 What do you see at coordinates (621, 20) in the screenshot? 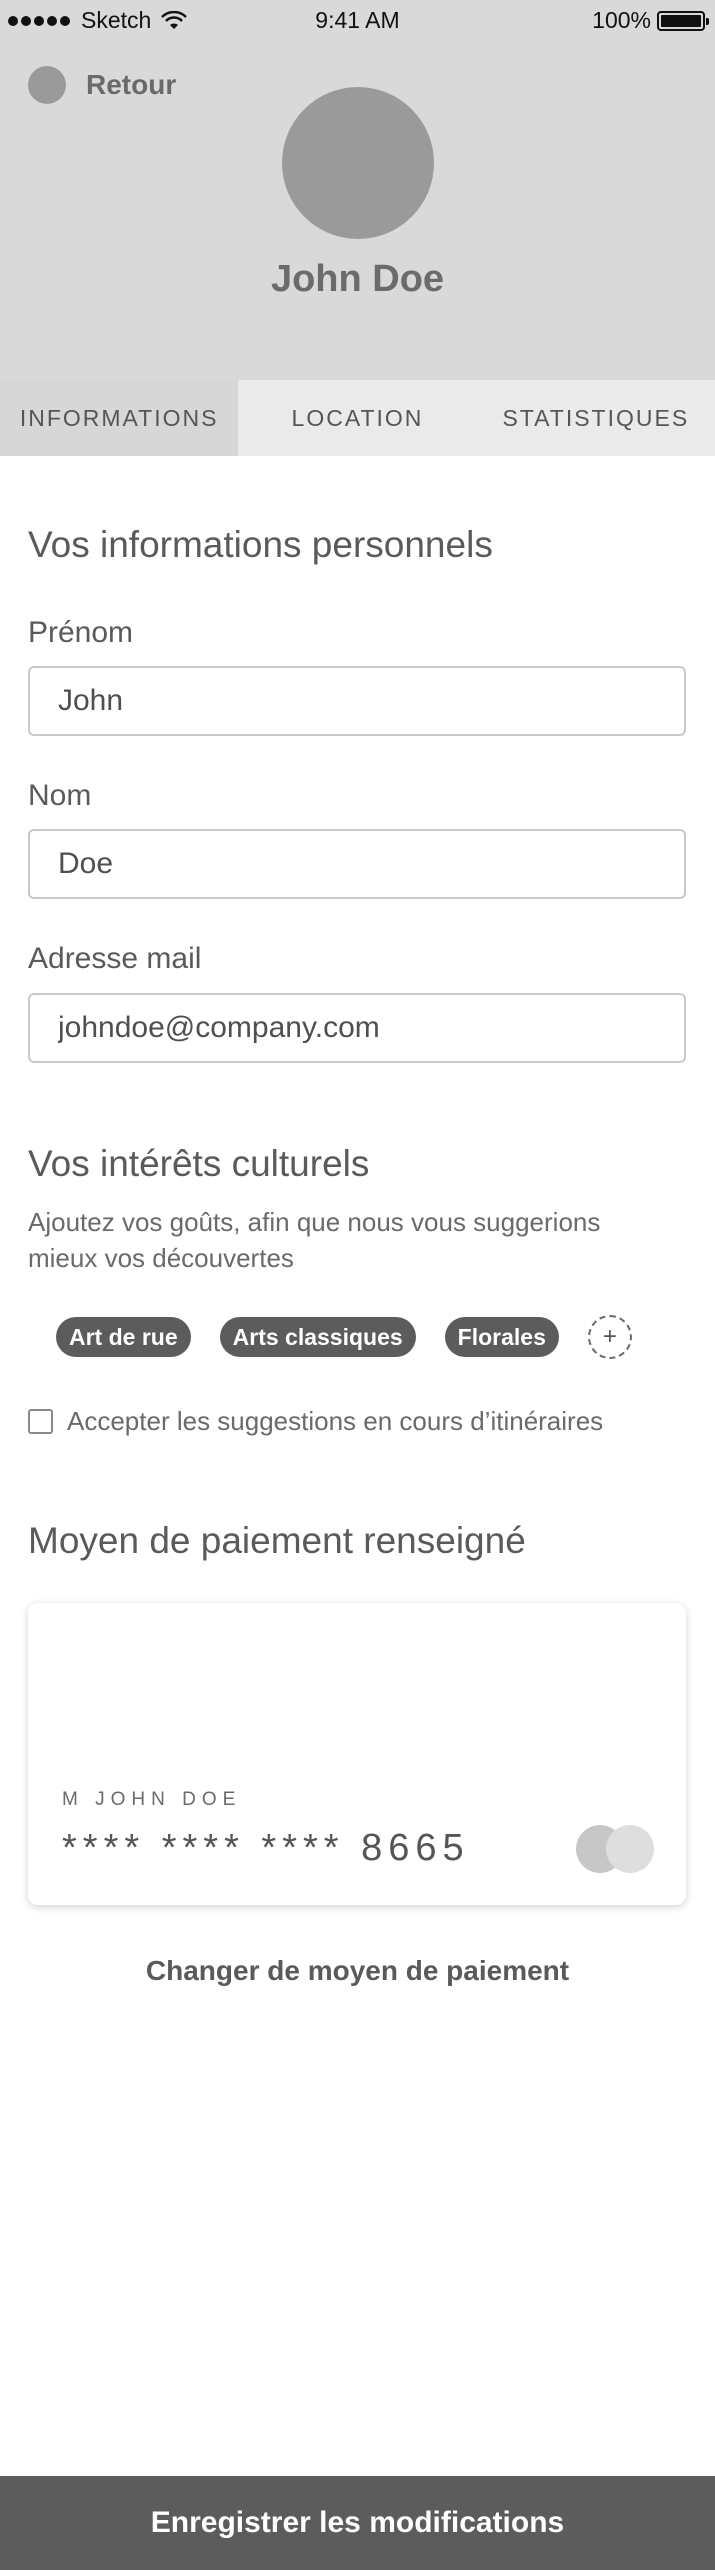
I see `battery-percent: 100%` at bounding box center [621, 20].